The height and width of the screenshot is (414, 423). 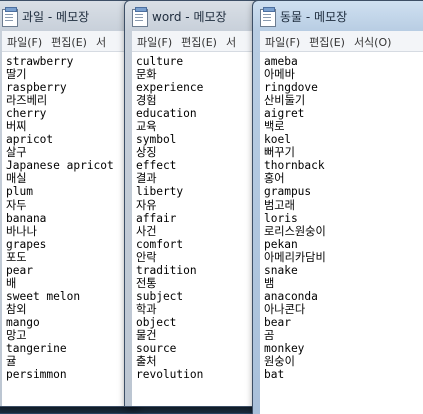 What do you see at coordinates (269, 283) in the screenshot?
I see `text-line: 뱀` at bounding box center [269, 283].